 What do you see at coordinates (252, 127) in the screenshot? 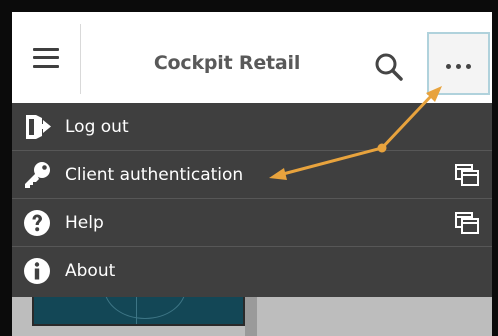
I see `menu-item-log-out: Log out` at bounding box center [252, 127].